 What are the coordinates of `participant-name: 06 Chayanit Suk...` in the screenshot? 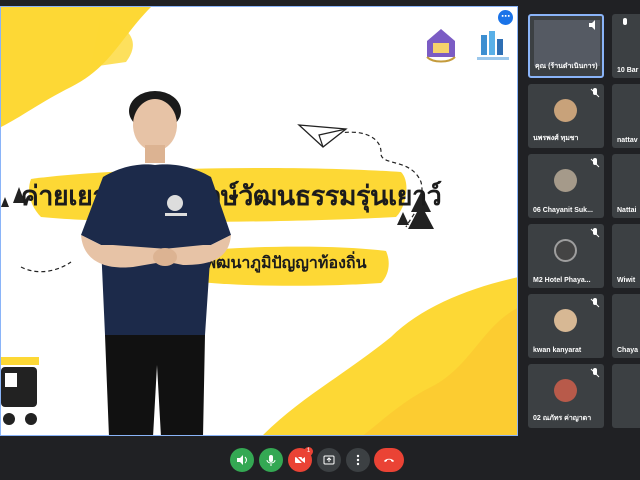 It's located at (563, 210).